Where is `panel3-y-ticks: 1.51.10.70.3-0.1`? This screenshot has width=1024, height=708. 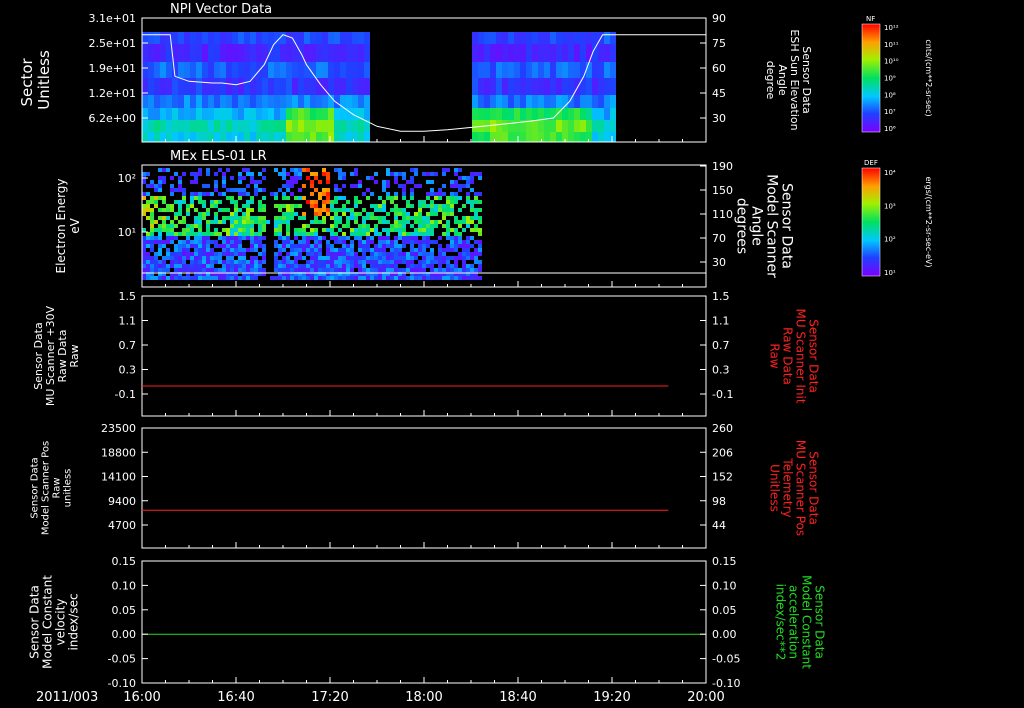
panel3-y-ticks: 1.51.10.70.3-0.1 is located at coordinates (131, 345).